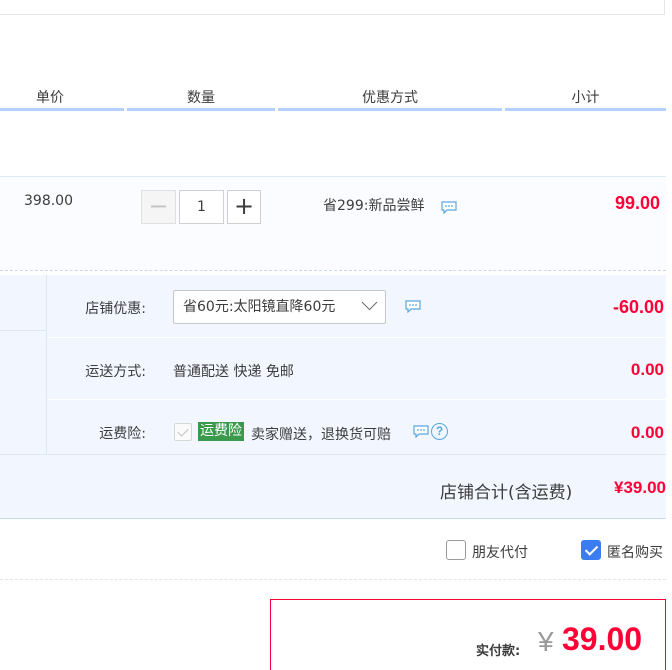 The width and height of the screenshot is (672, 670). What do you see at coordinates (456, 550) in the screenshot?
I see `friend-pay-checkbox` at bounding box center [456, 550].